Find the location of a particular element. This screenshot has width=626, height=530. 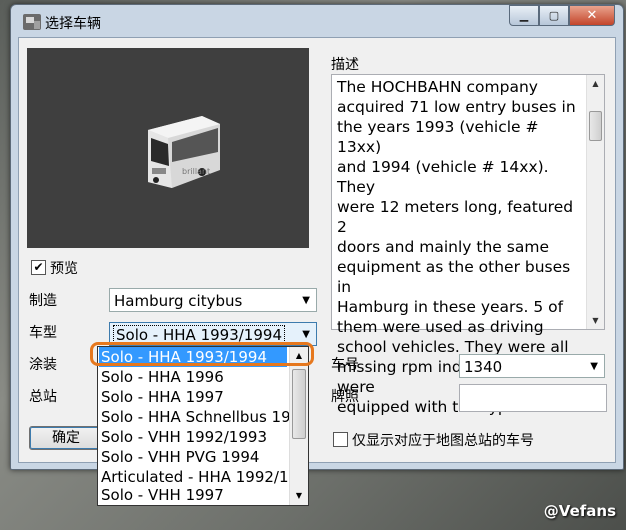

model-label: 车型 is located at coordinates (43, 333).